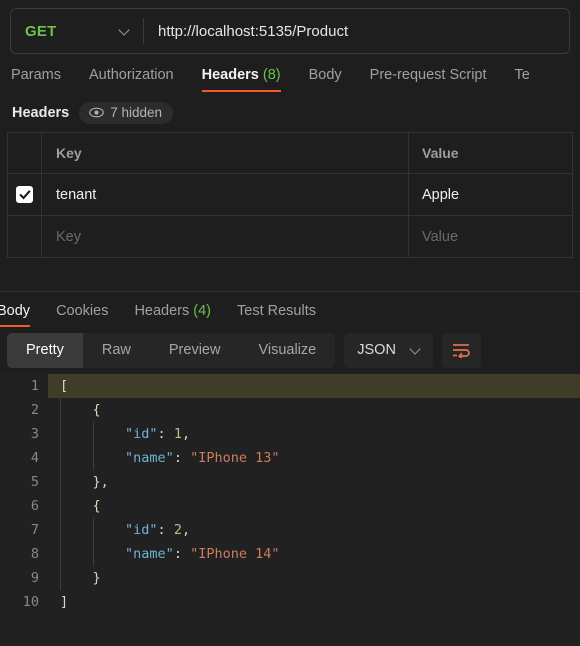  I want to click on code-line: 5 },, so click(290, 481).